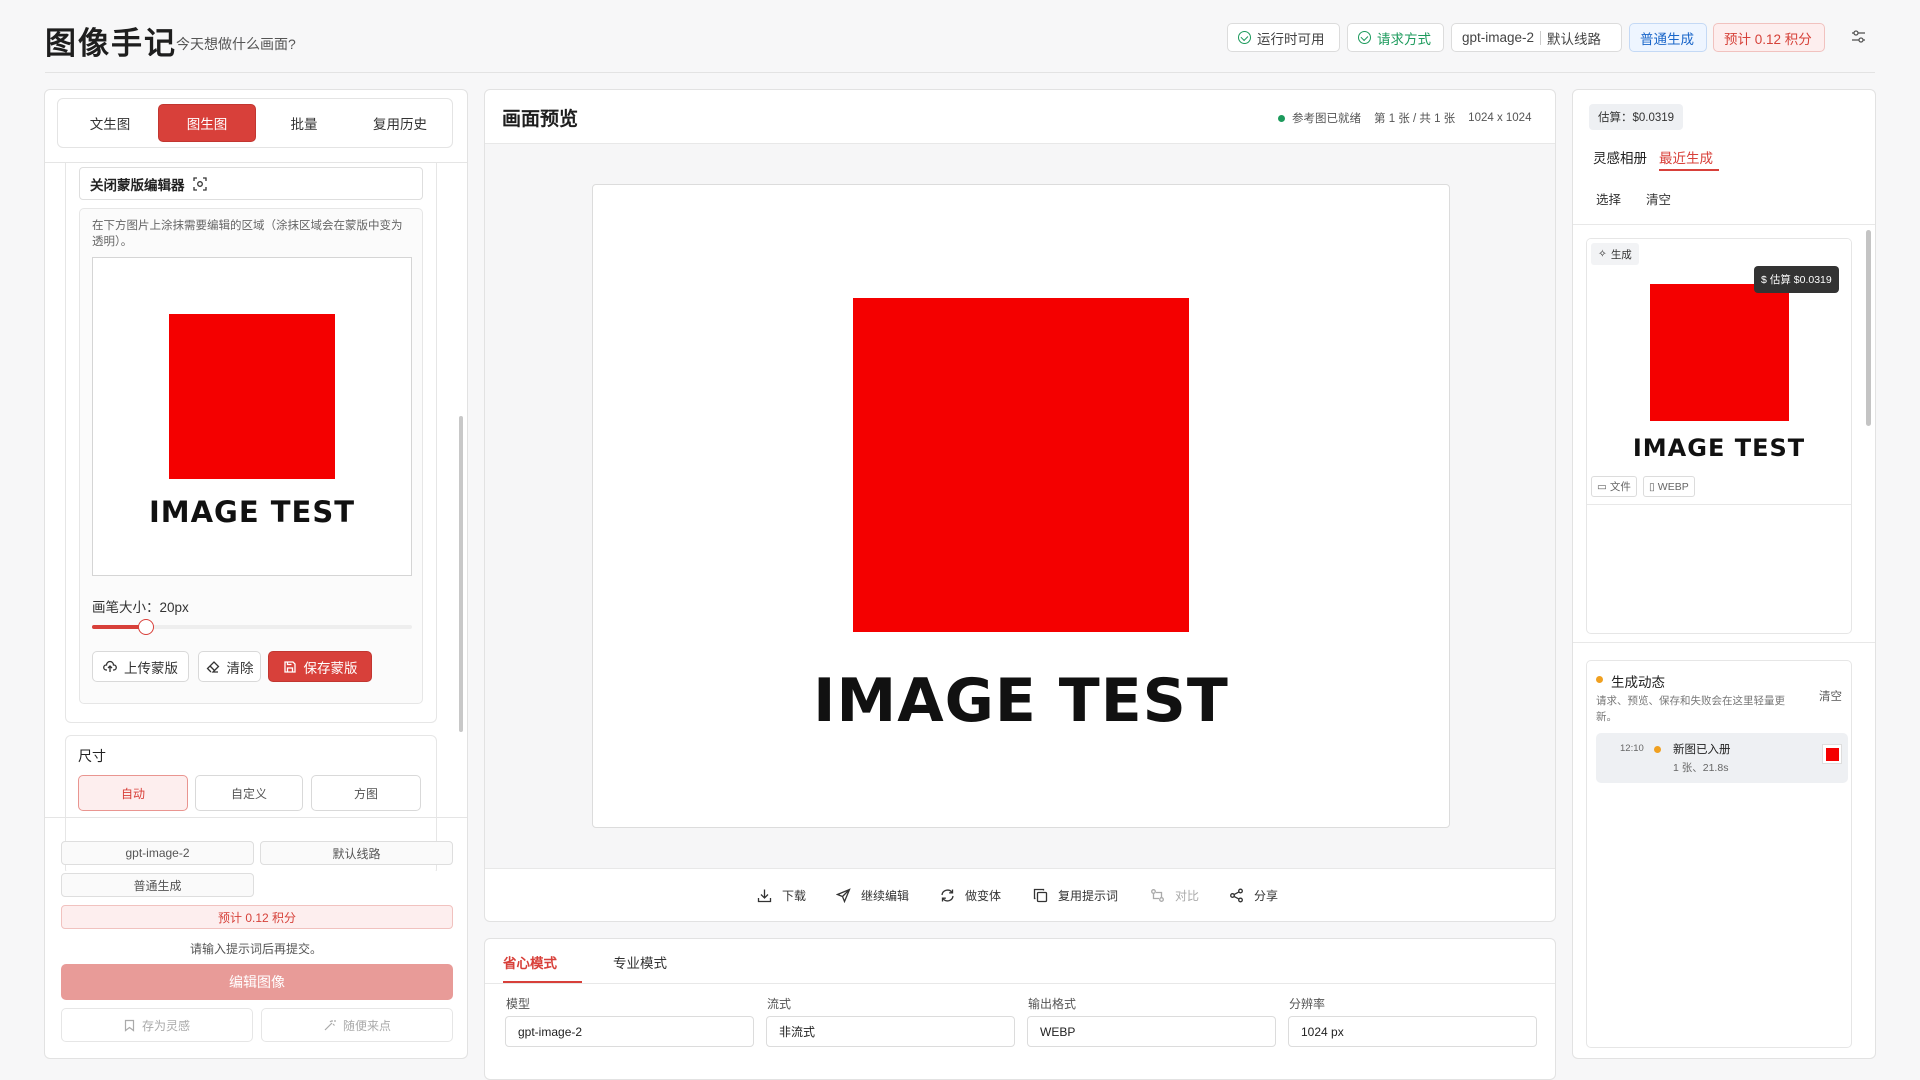  I want to click on stream-select: 非流式, so click(890, 1031).